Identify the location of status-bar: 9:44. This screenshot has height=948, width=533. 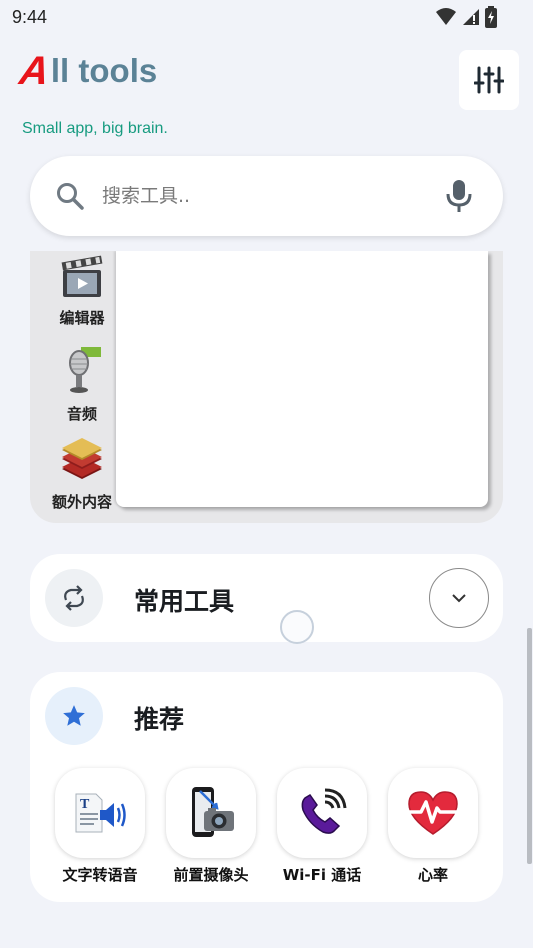
(266, 18).